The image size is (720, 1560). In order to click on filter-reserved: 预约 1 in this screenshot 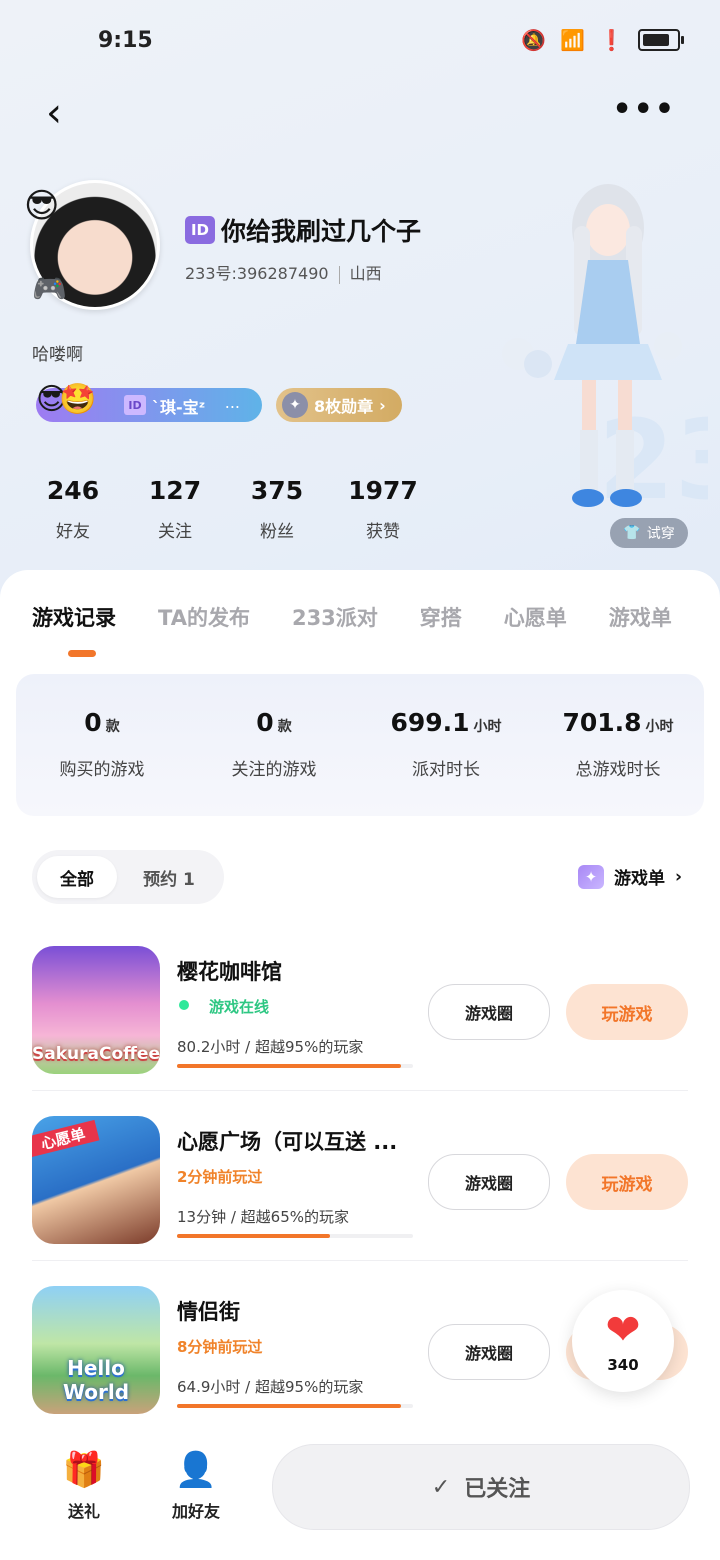, I will do `click(169, 877)`.